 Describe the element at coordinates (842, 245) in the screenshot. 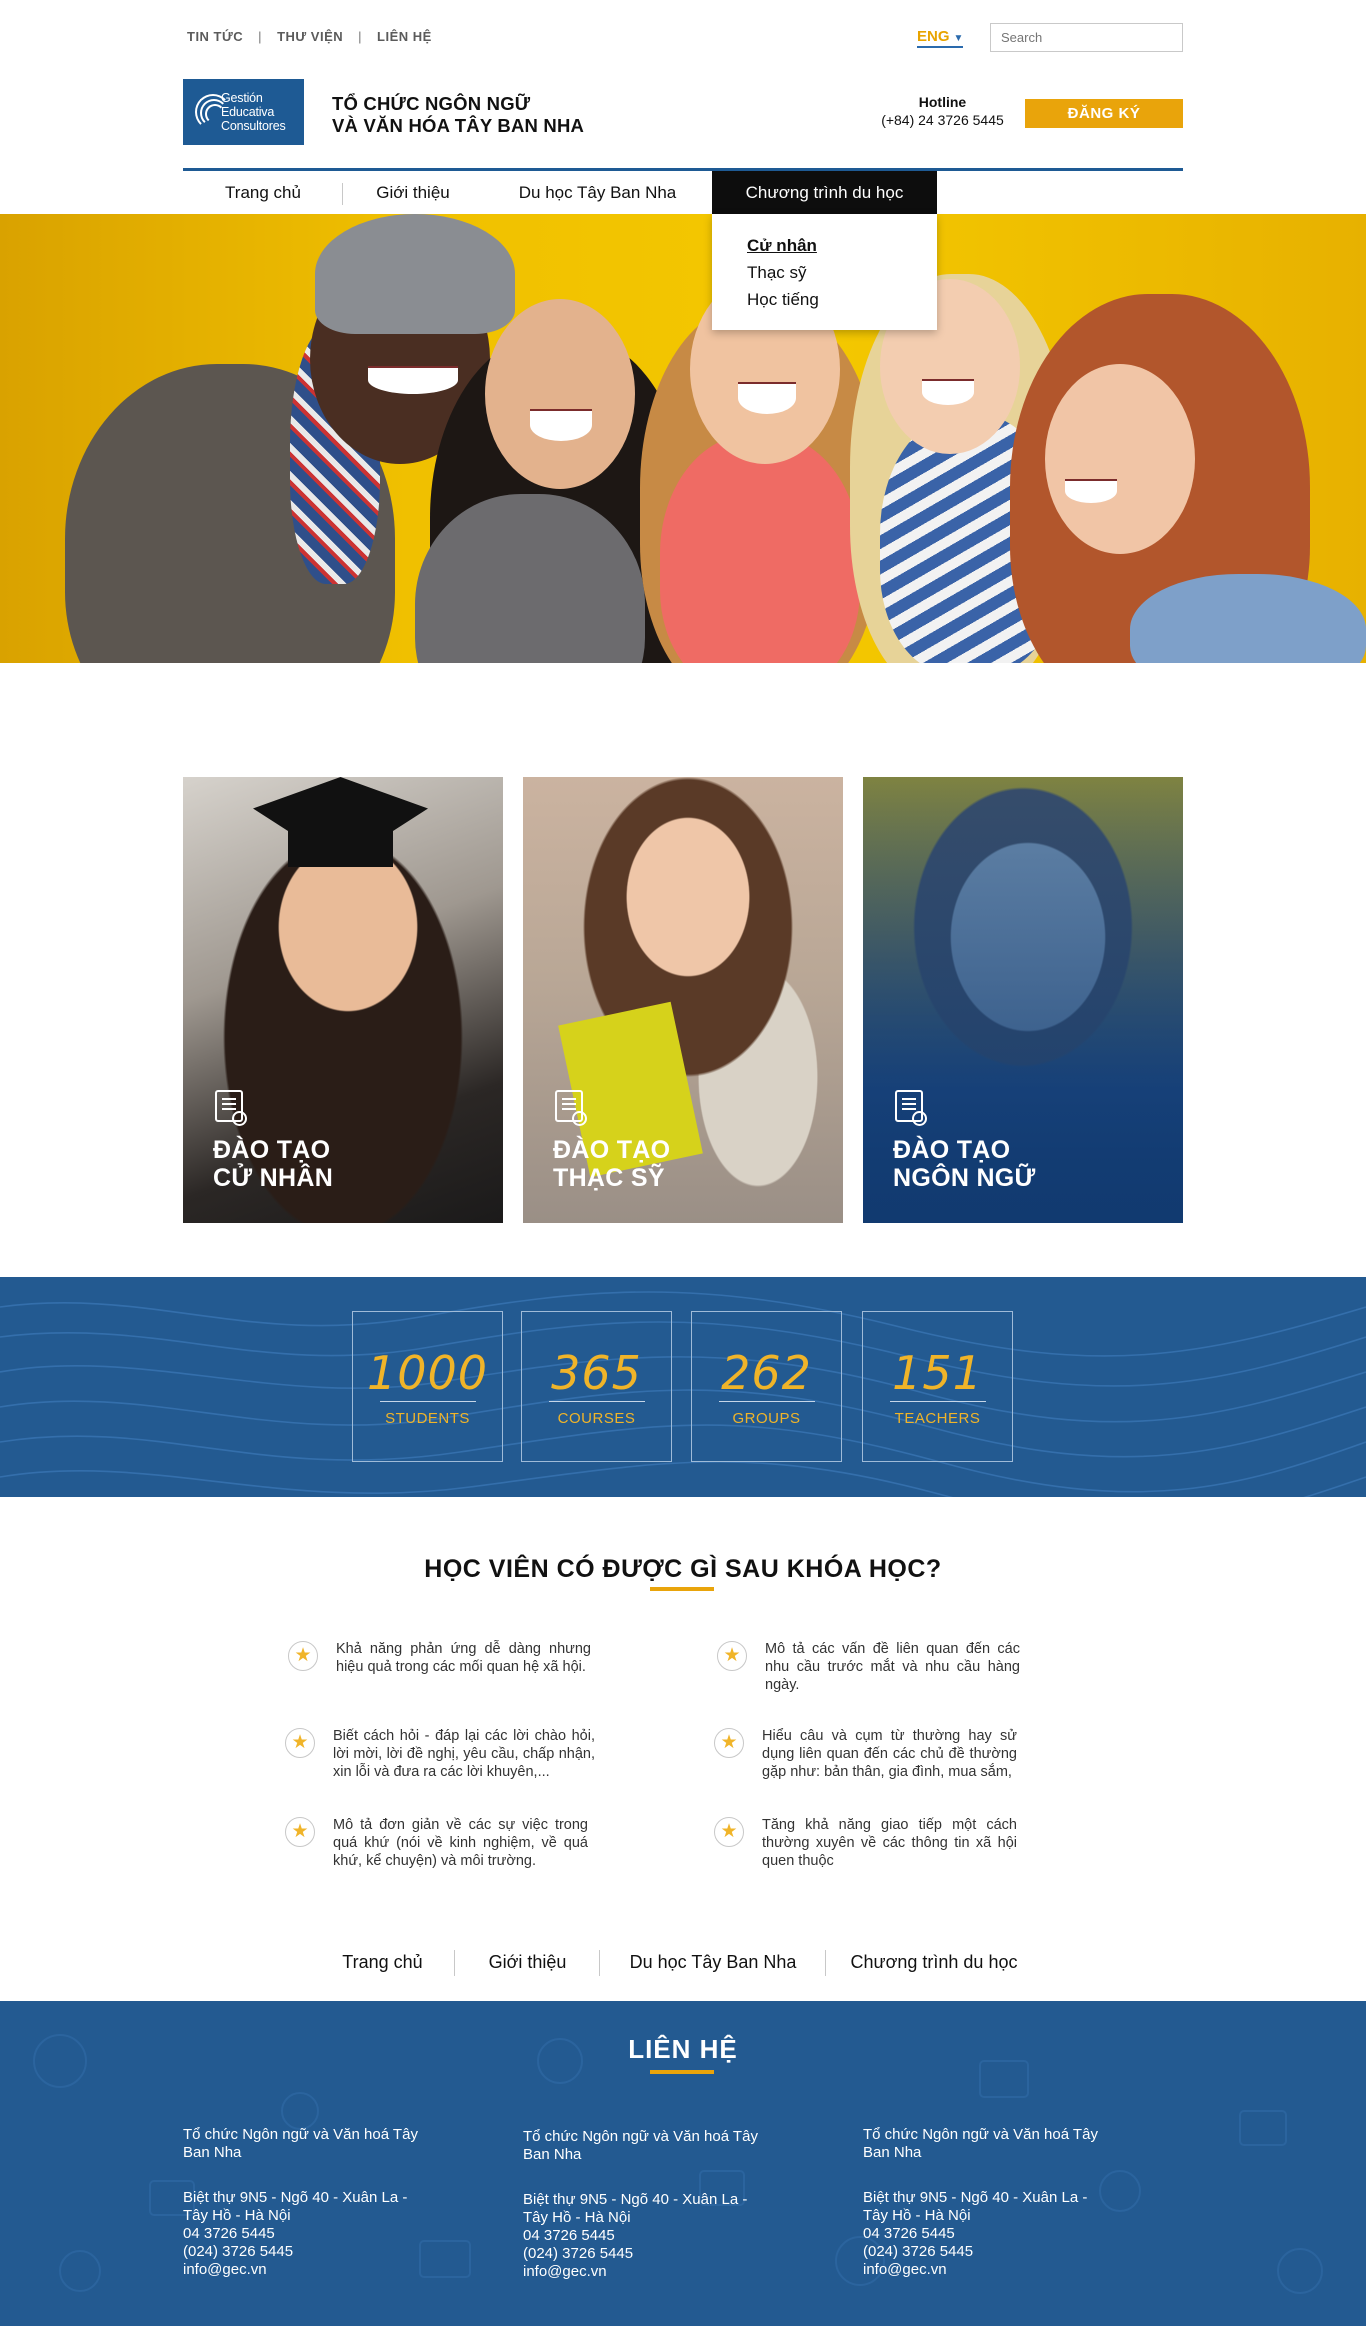

I see `dropdown-item-bachelor: Cử nhân` at that location.